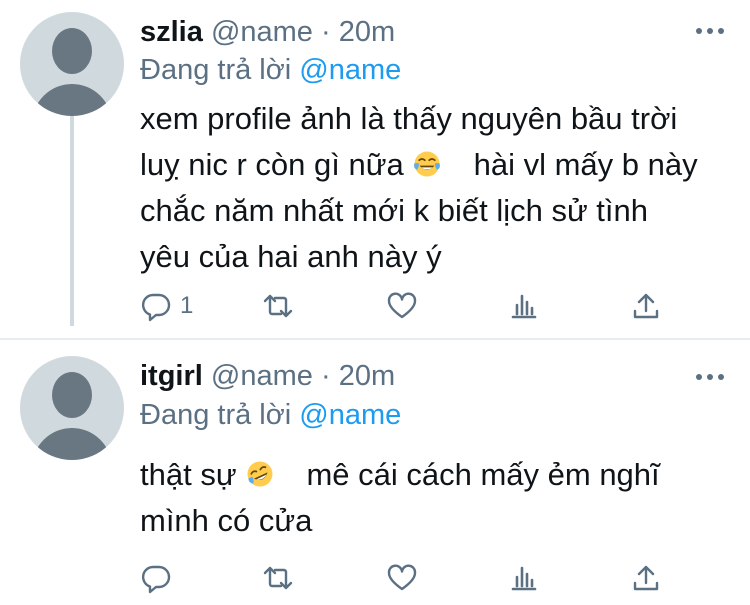 The height and width of the screenshot is (605, 750). What do you see at coordinates (187, 305) in the screenshot?
I see `reply-count: 1` at bounding box center [187, 305].